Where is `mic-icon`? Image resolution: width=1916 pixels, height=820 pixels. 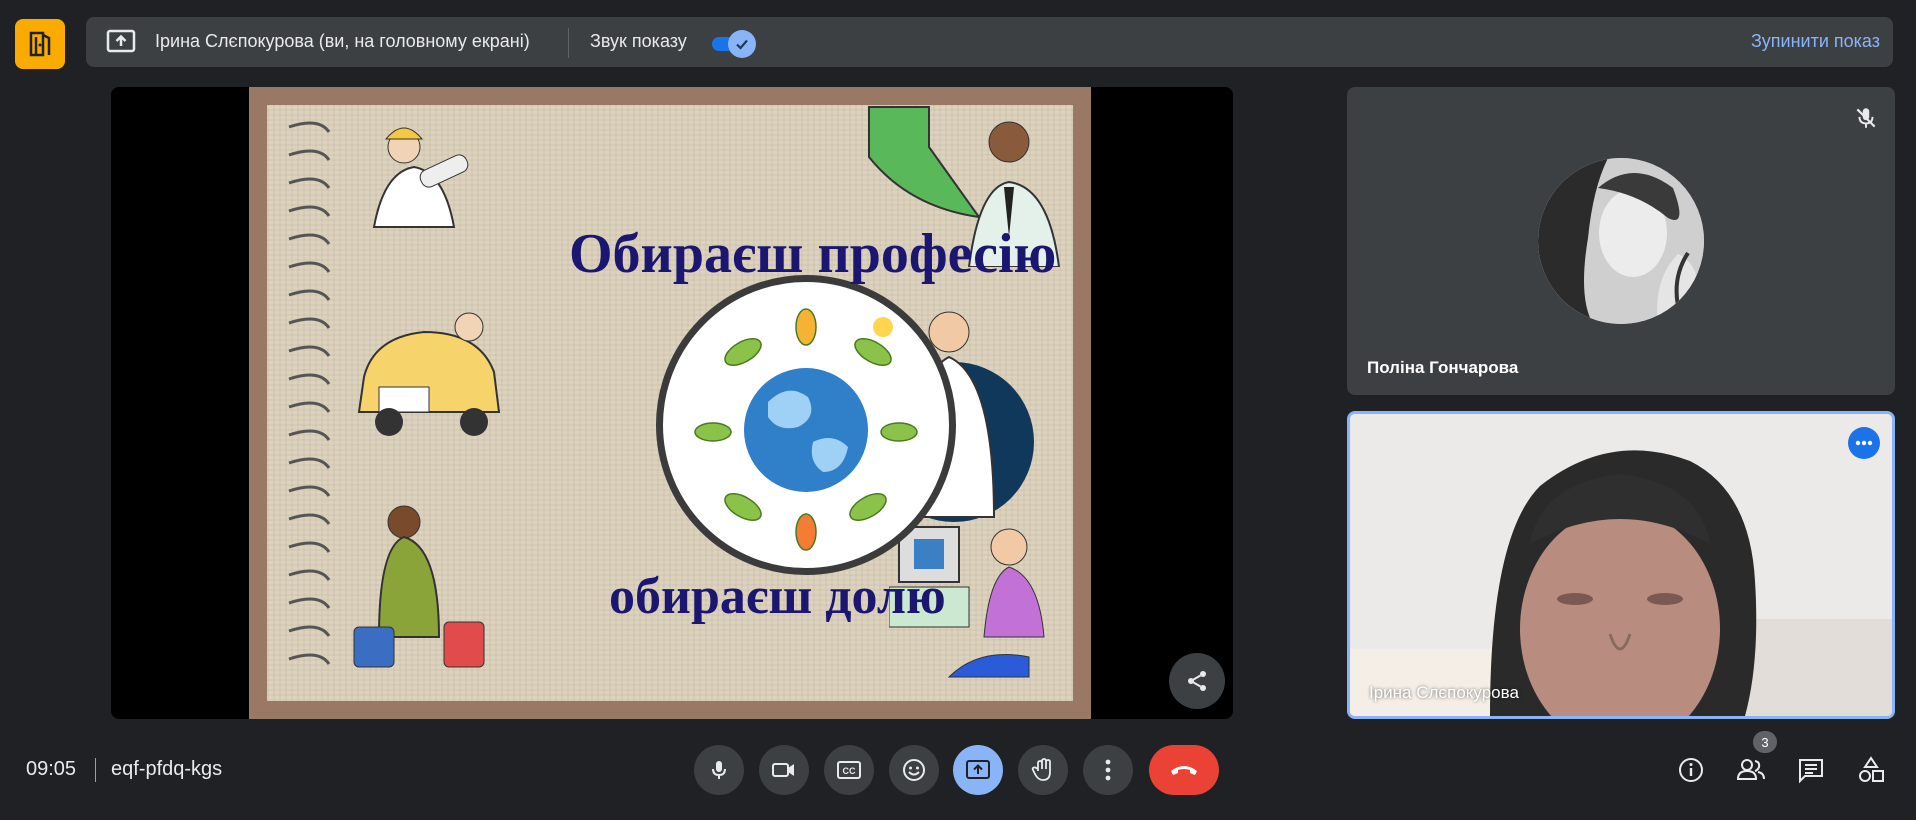
mic-icon is located at coordinates (719, 770).